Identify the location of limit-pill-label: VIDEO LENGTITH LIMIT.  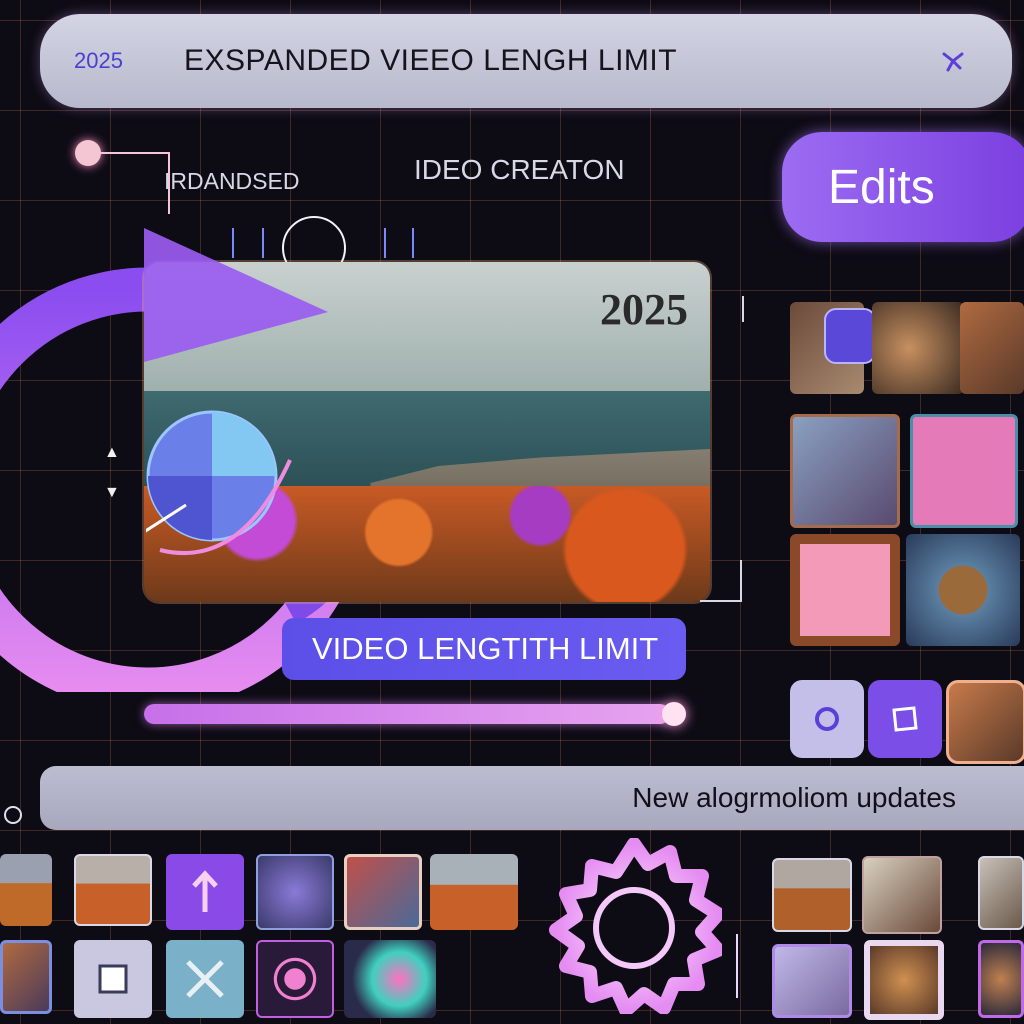
(485, 648).